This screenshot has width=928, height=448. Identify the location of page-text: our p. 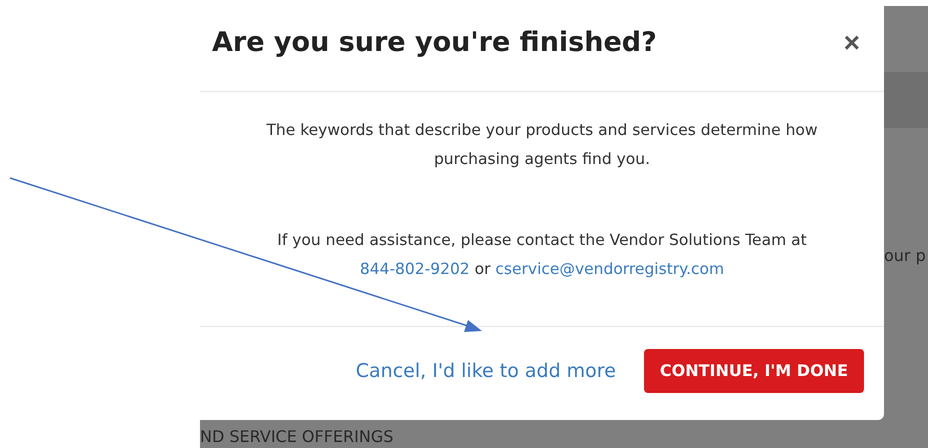
(905, 255).